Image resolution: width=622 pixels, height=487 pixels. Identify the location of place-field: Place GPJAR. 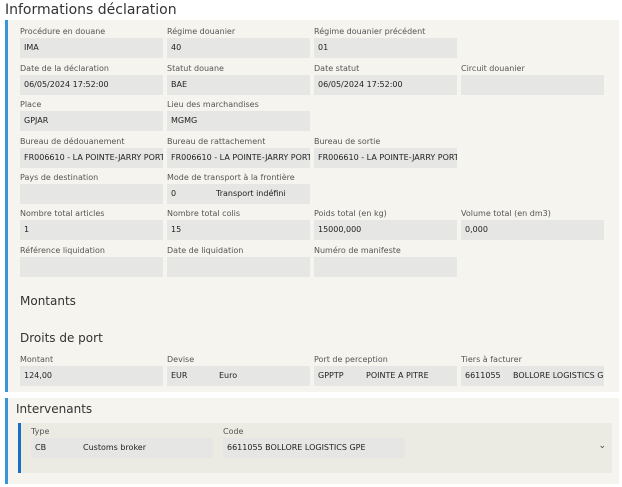
(91, 115).